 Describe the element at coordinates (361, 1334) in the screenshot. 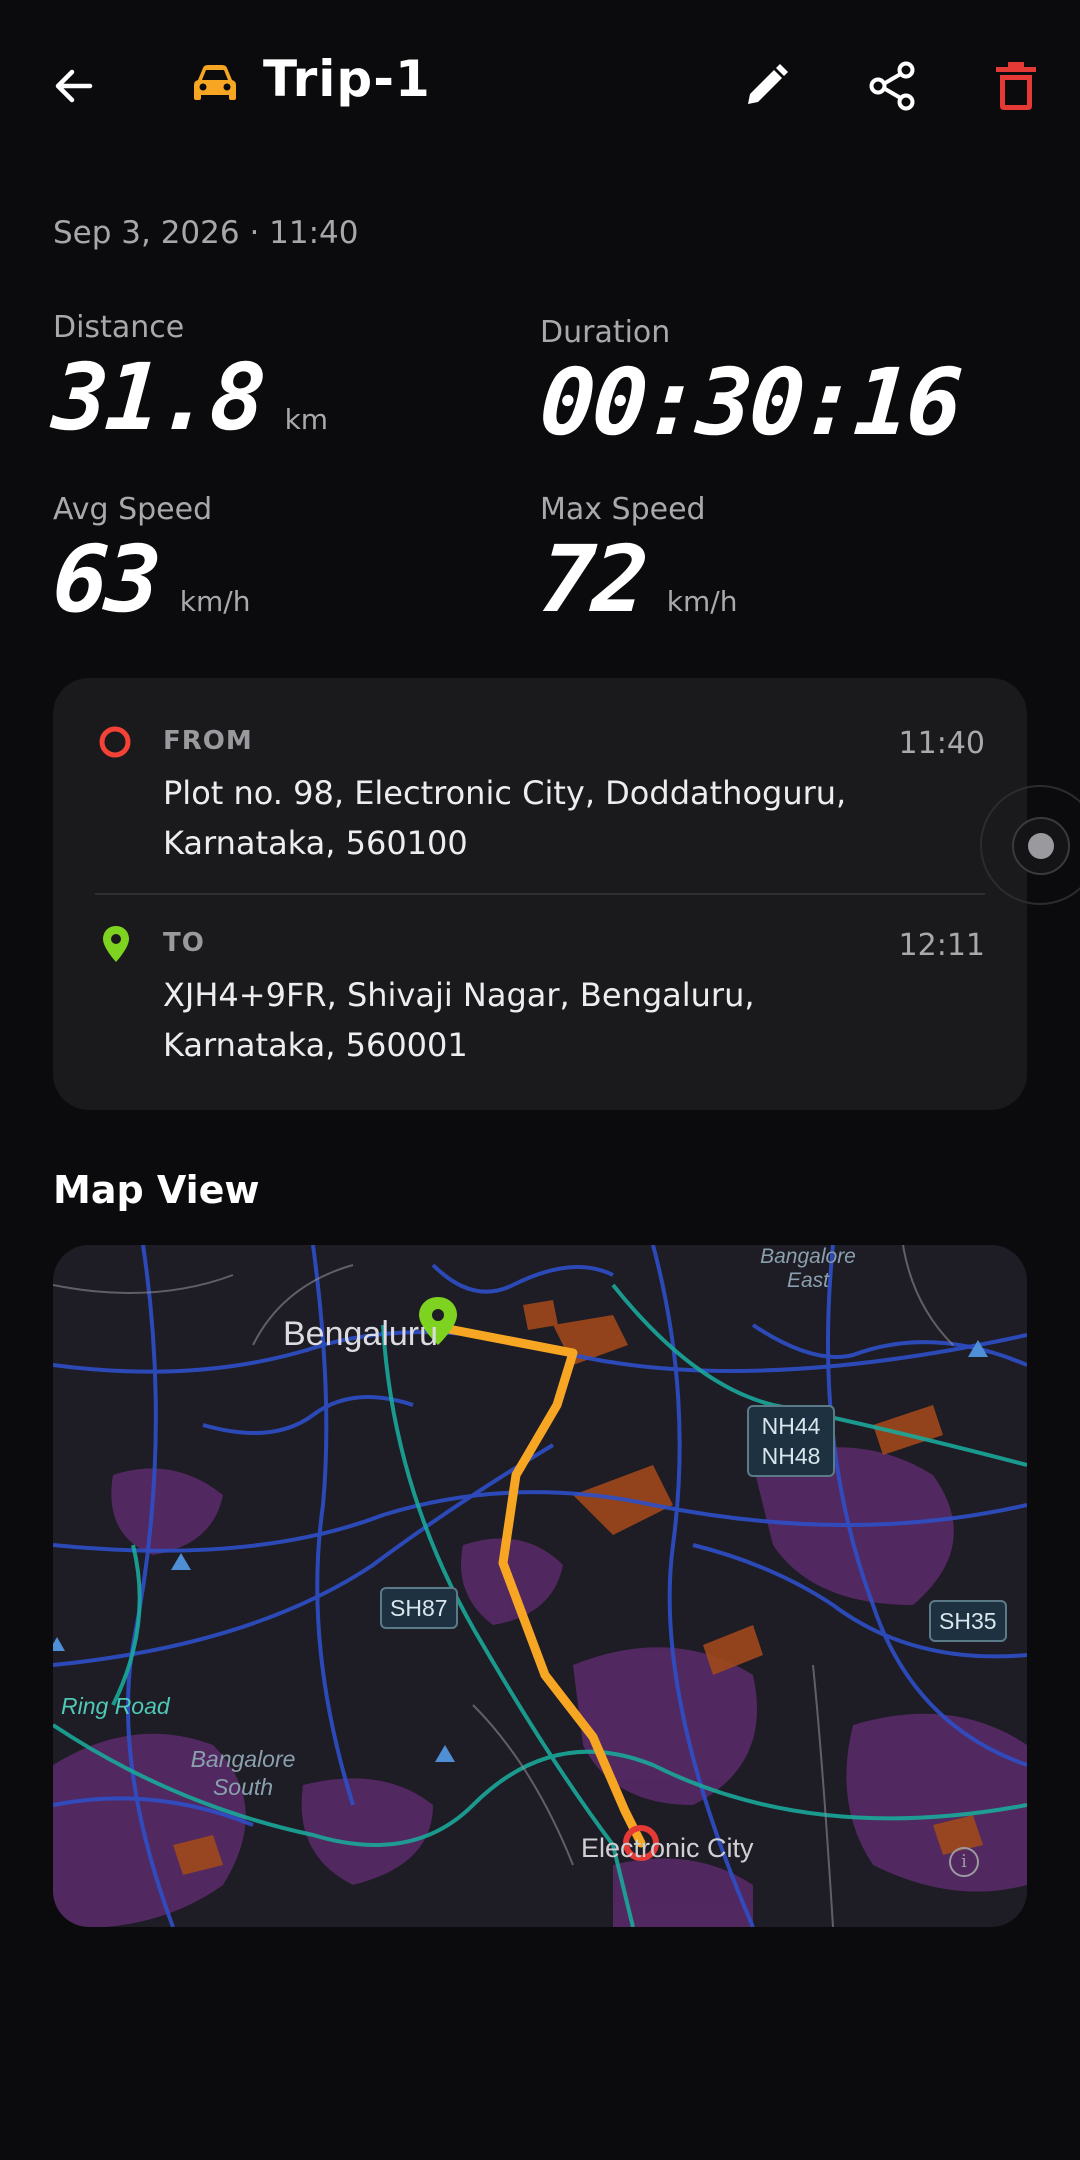

I see `map-label-bengaluru: Bengaluru` at that location.